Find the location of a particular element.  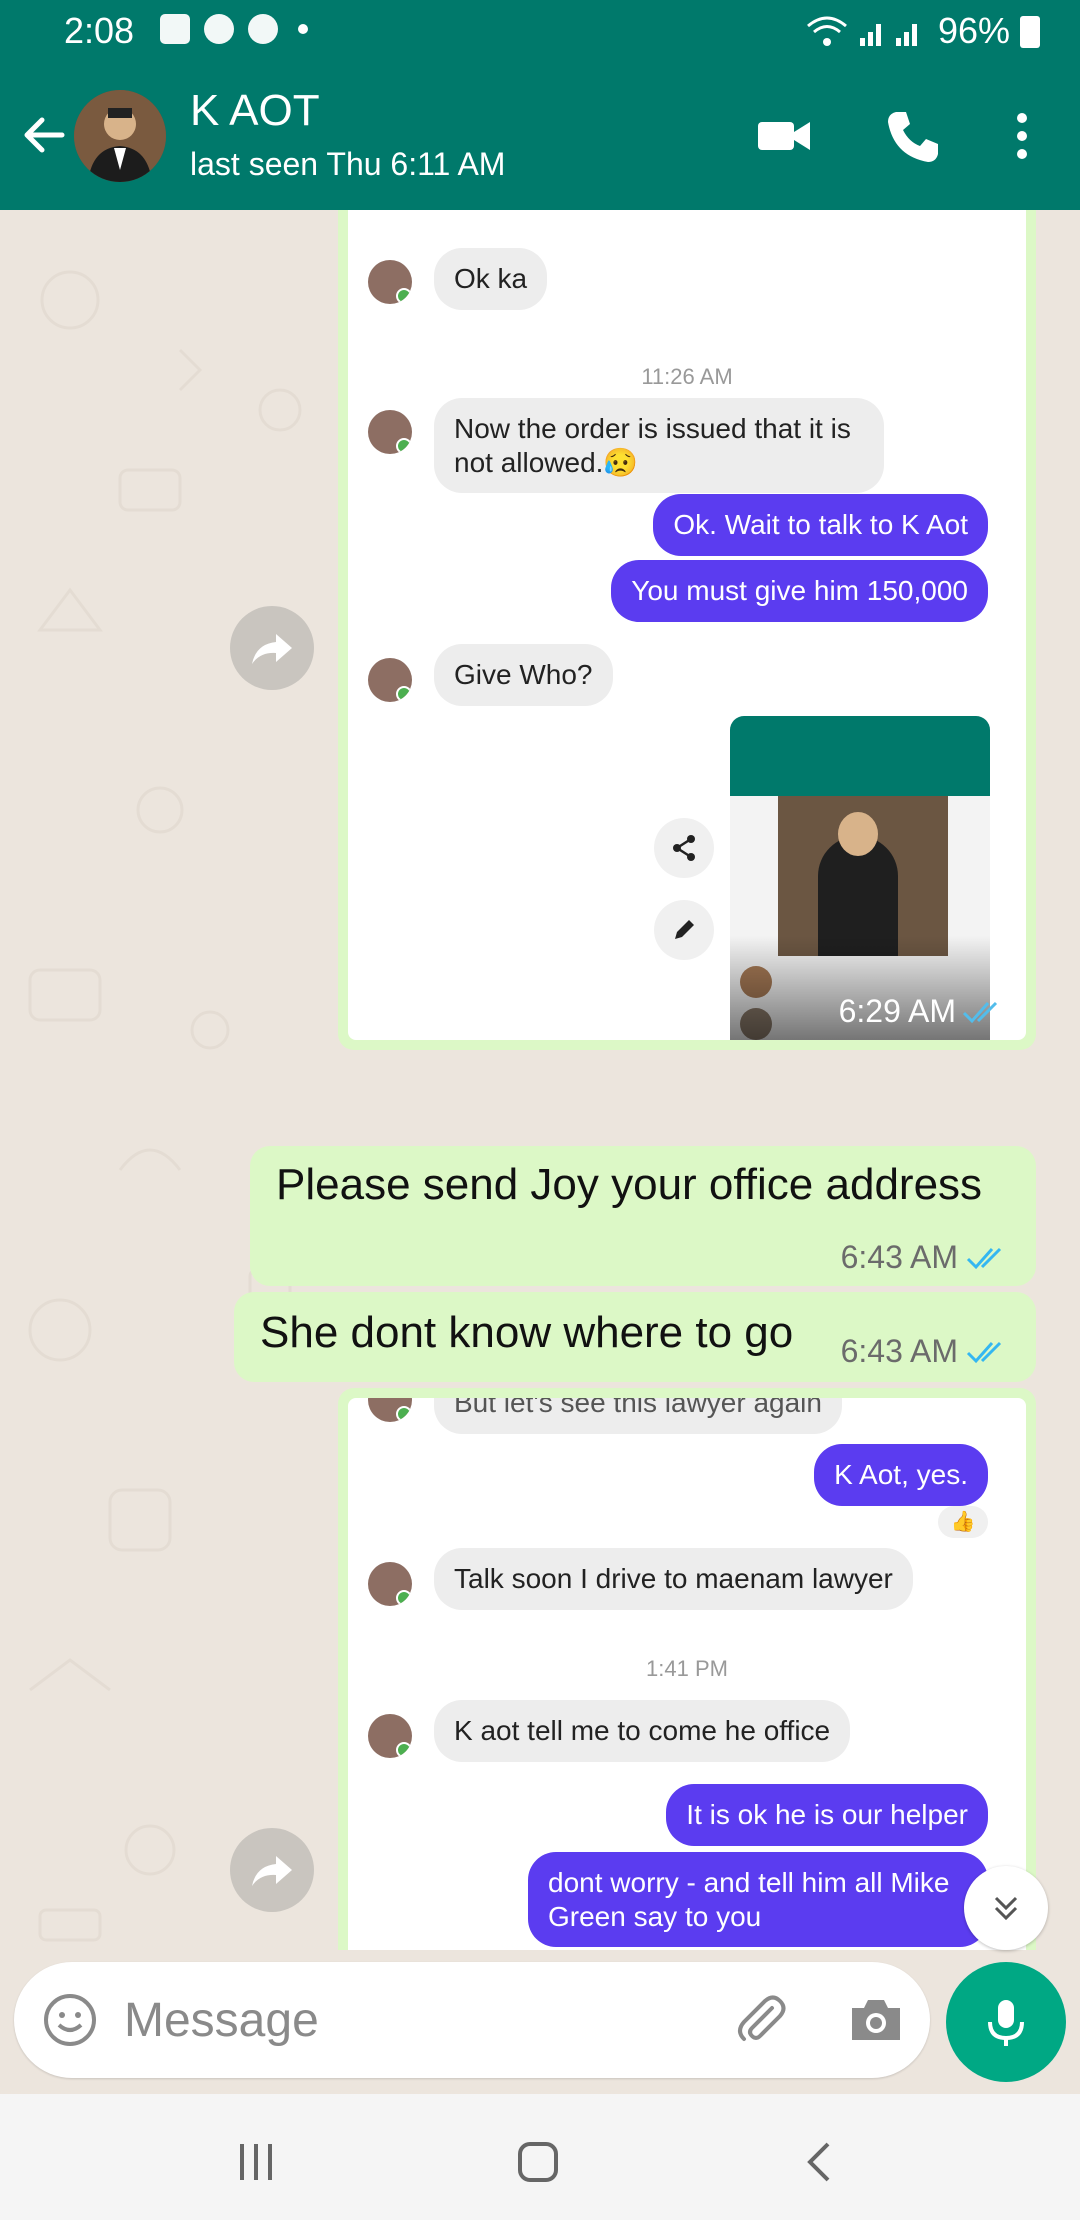

battery-icon is located at coordinates (1030, 32).